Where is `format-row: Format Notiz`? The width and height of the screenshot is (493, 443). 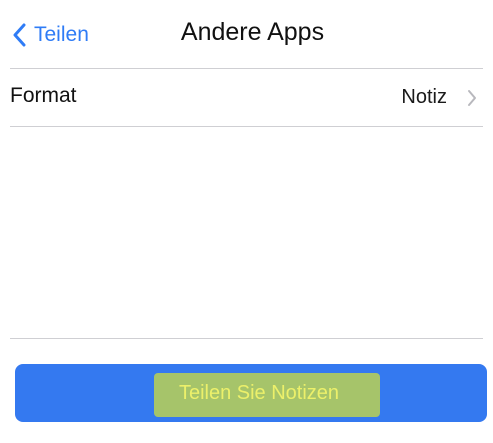 format-row: Format Notiz is located at coordinates (246, 97).